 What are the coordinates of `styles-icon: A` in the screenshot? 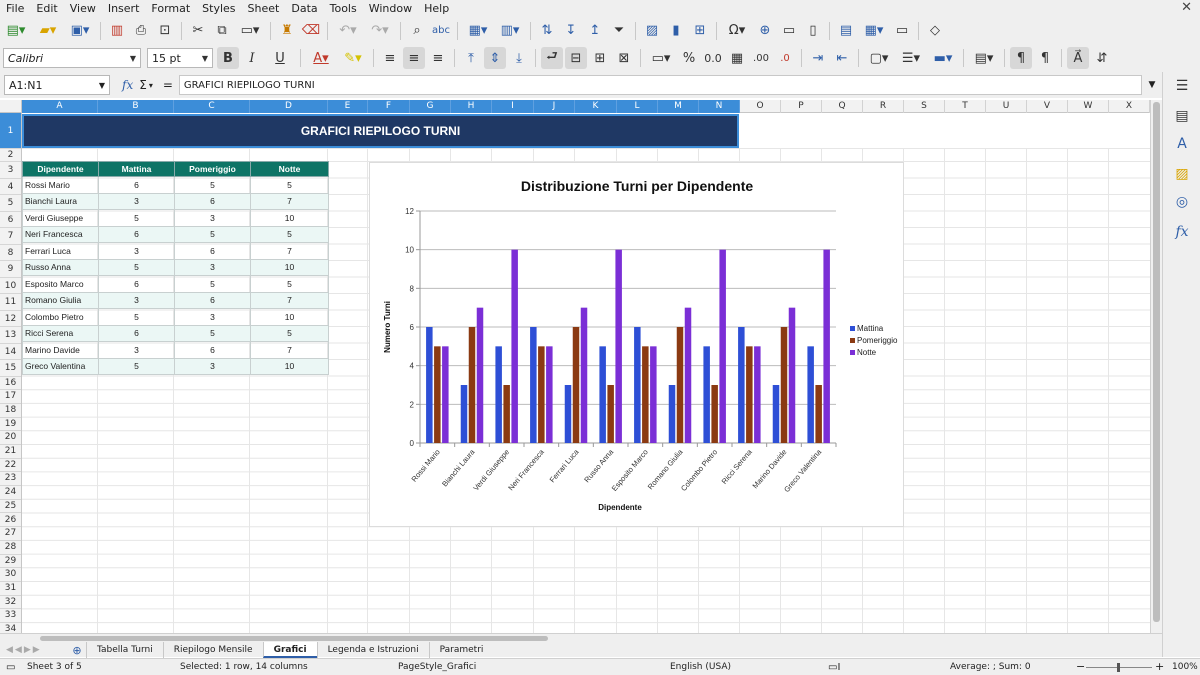 It's located at (1182, 144).